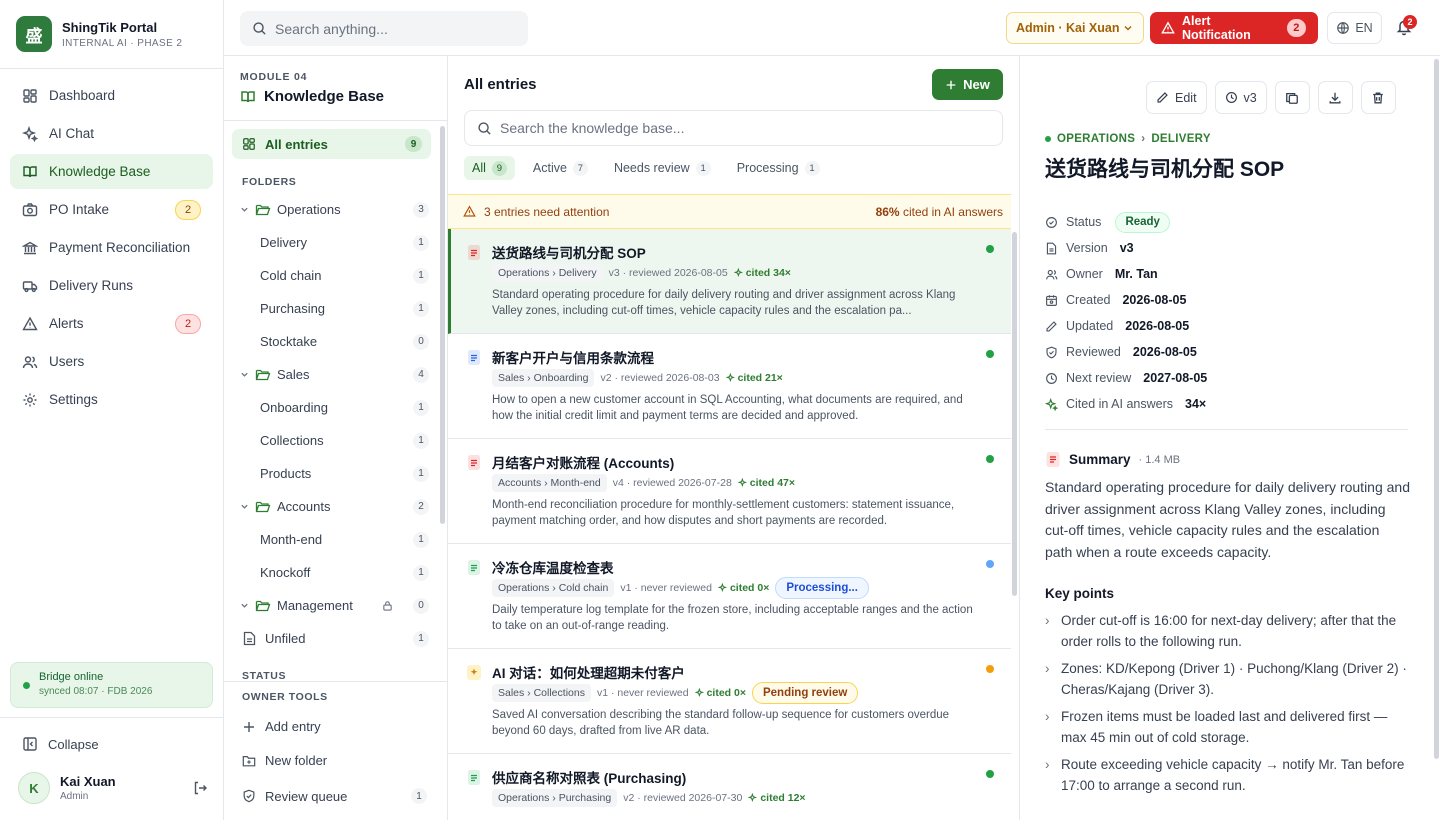  I want to click on entry-title: 送货路线与司机分配 SOP, so click(569, 253).